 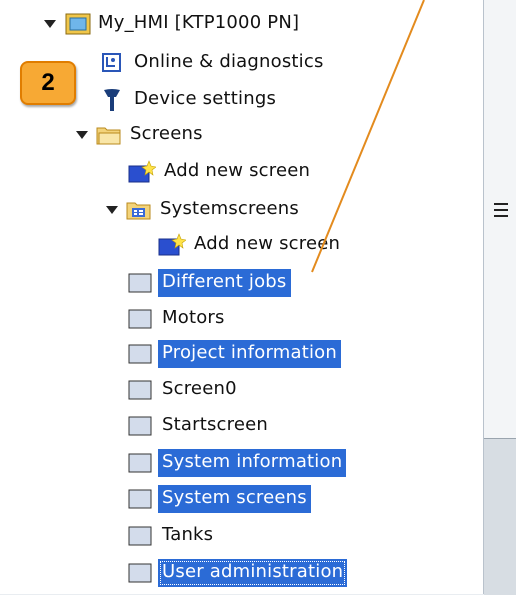 I want to click on tree-item-device: My_HMI [KTP1000 PN], so click(x=241, y=24).